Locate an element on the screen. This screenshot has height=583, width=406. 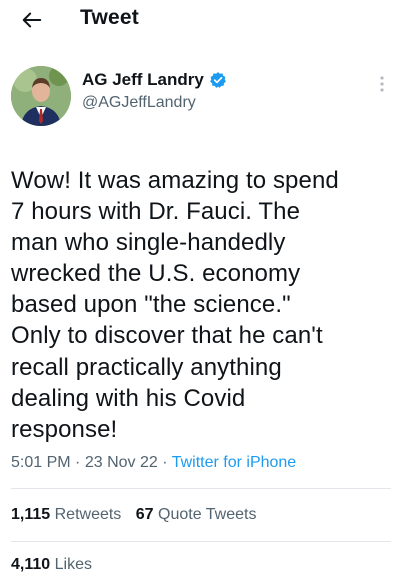
verified-badge-icon is located at coordinates (218, 80).